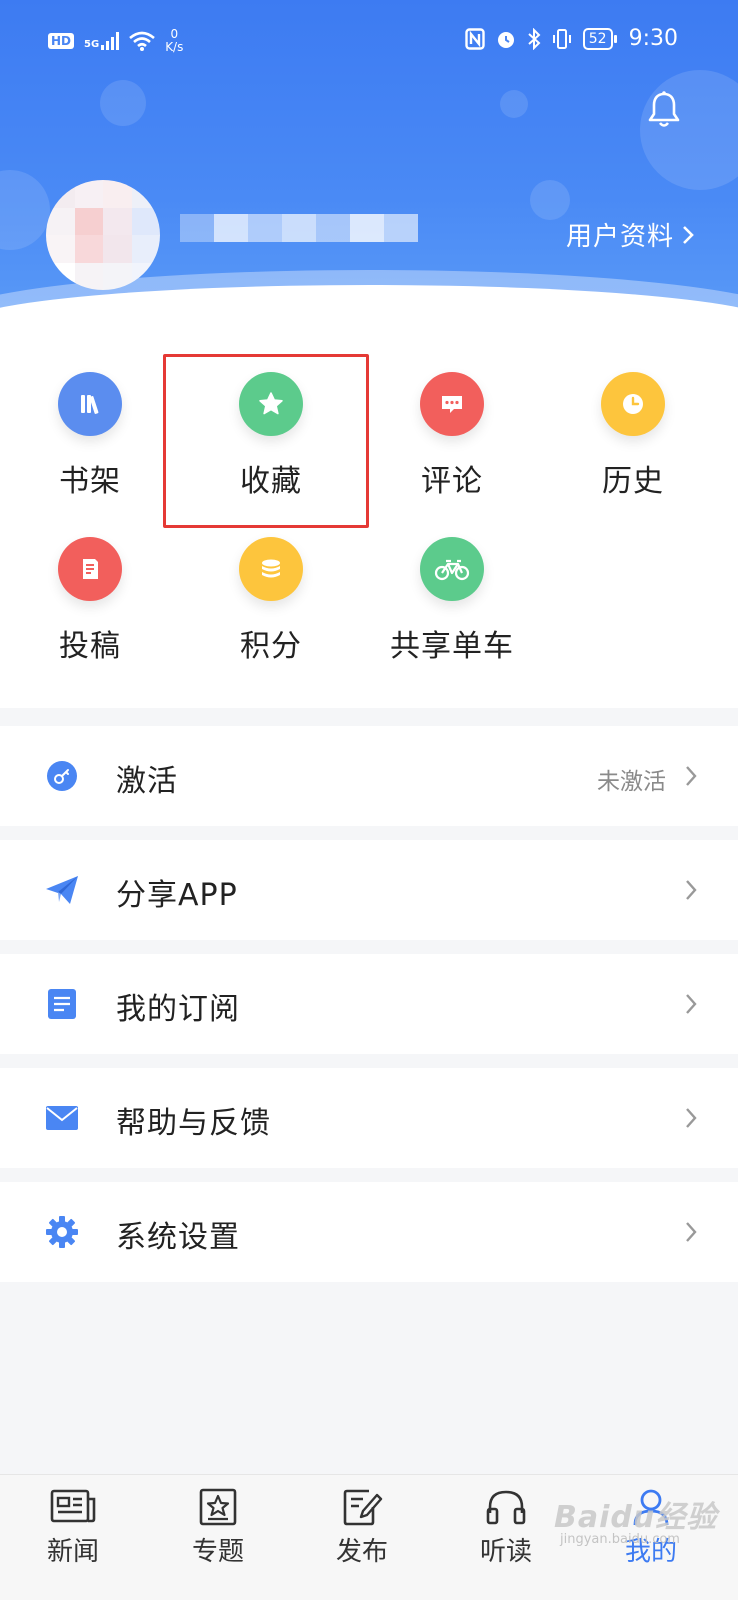 The image size is (738, 1600). What do you see at coordinates (653, 38) in the screenshot?
I see `status-time: 9:30` at bounding box center [653, 38].